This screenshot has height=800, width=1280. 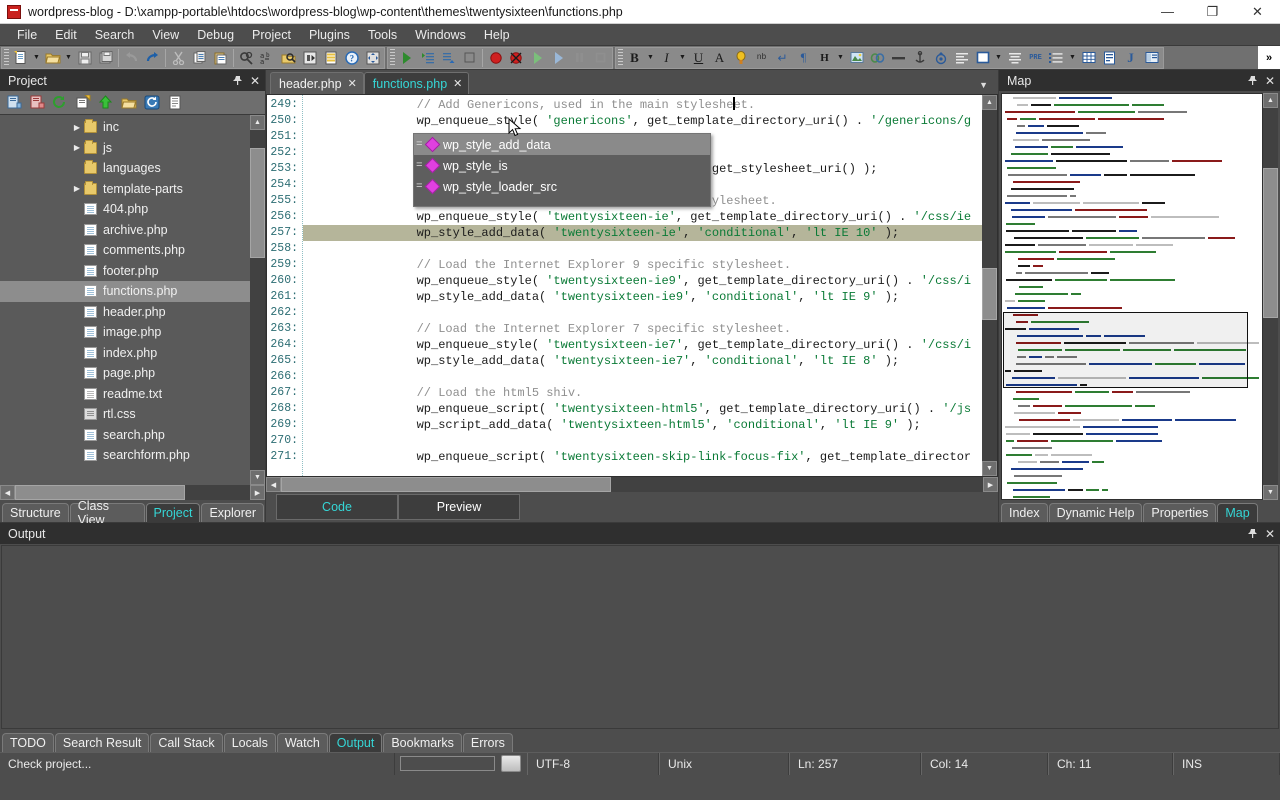 I want to click on tab-code: Code, so click(x=337, y=507).